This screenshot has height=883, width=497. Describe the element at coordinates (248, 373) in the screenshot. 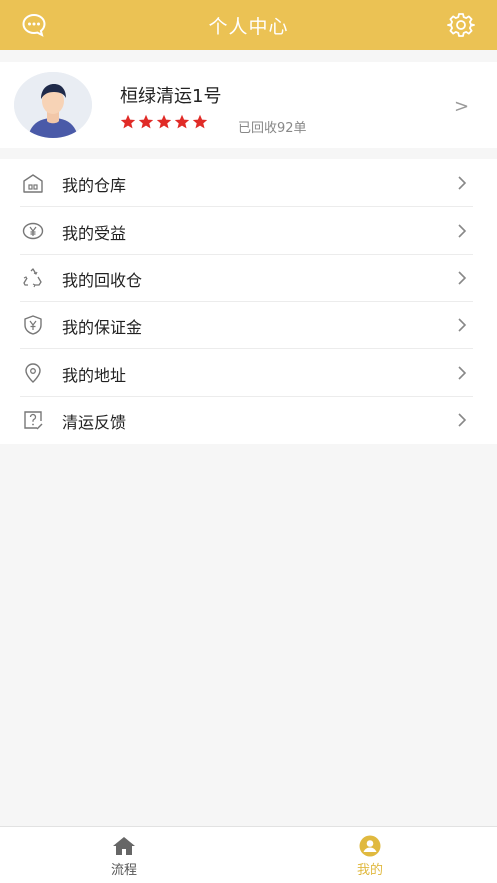

I see `menu-item-address: 我的地址` at that location.